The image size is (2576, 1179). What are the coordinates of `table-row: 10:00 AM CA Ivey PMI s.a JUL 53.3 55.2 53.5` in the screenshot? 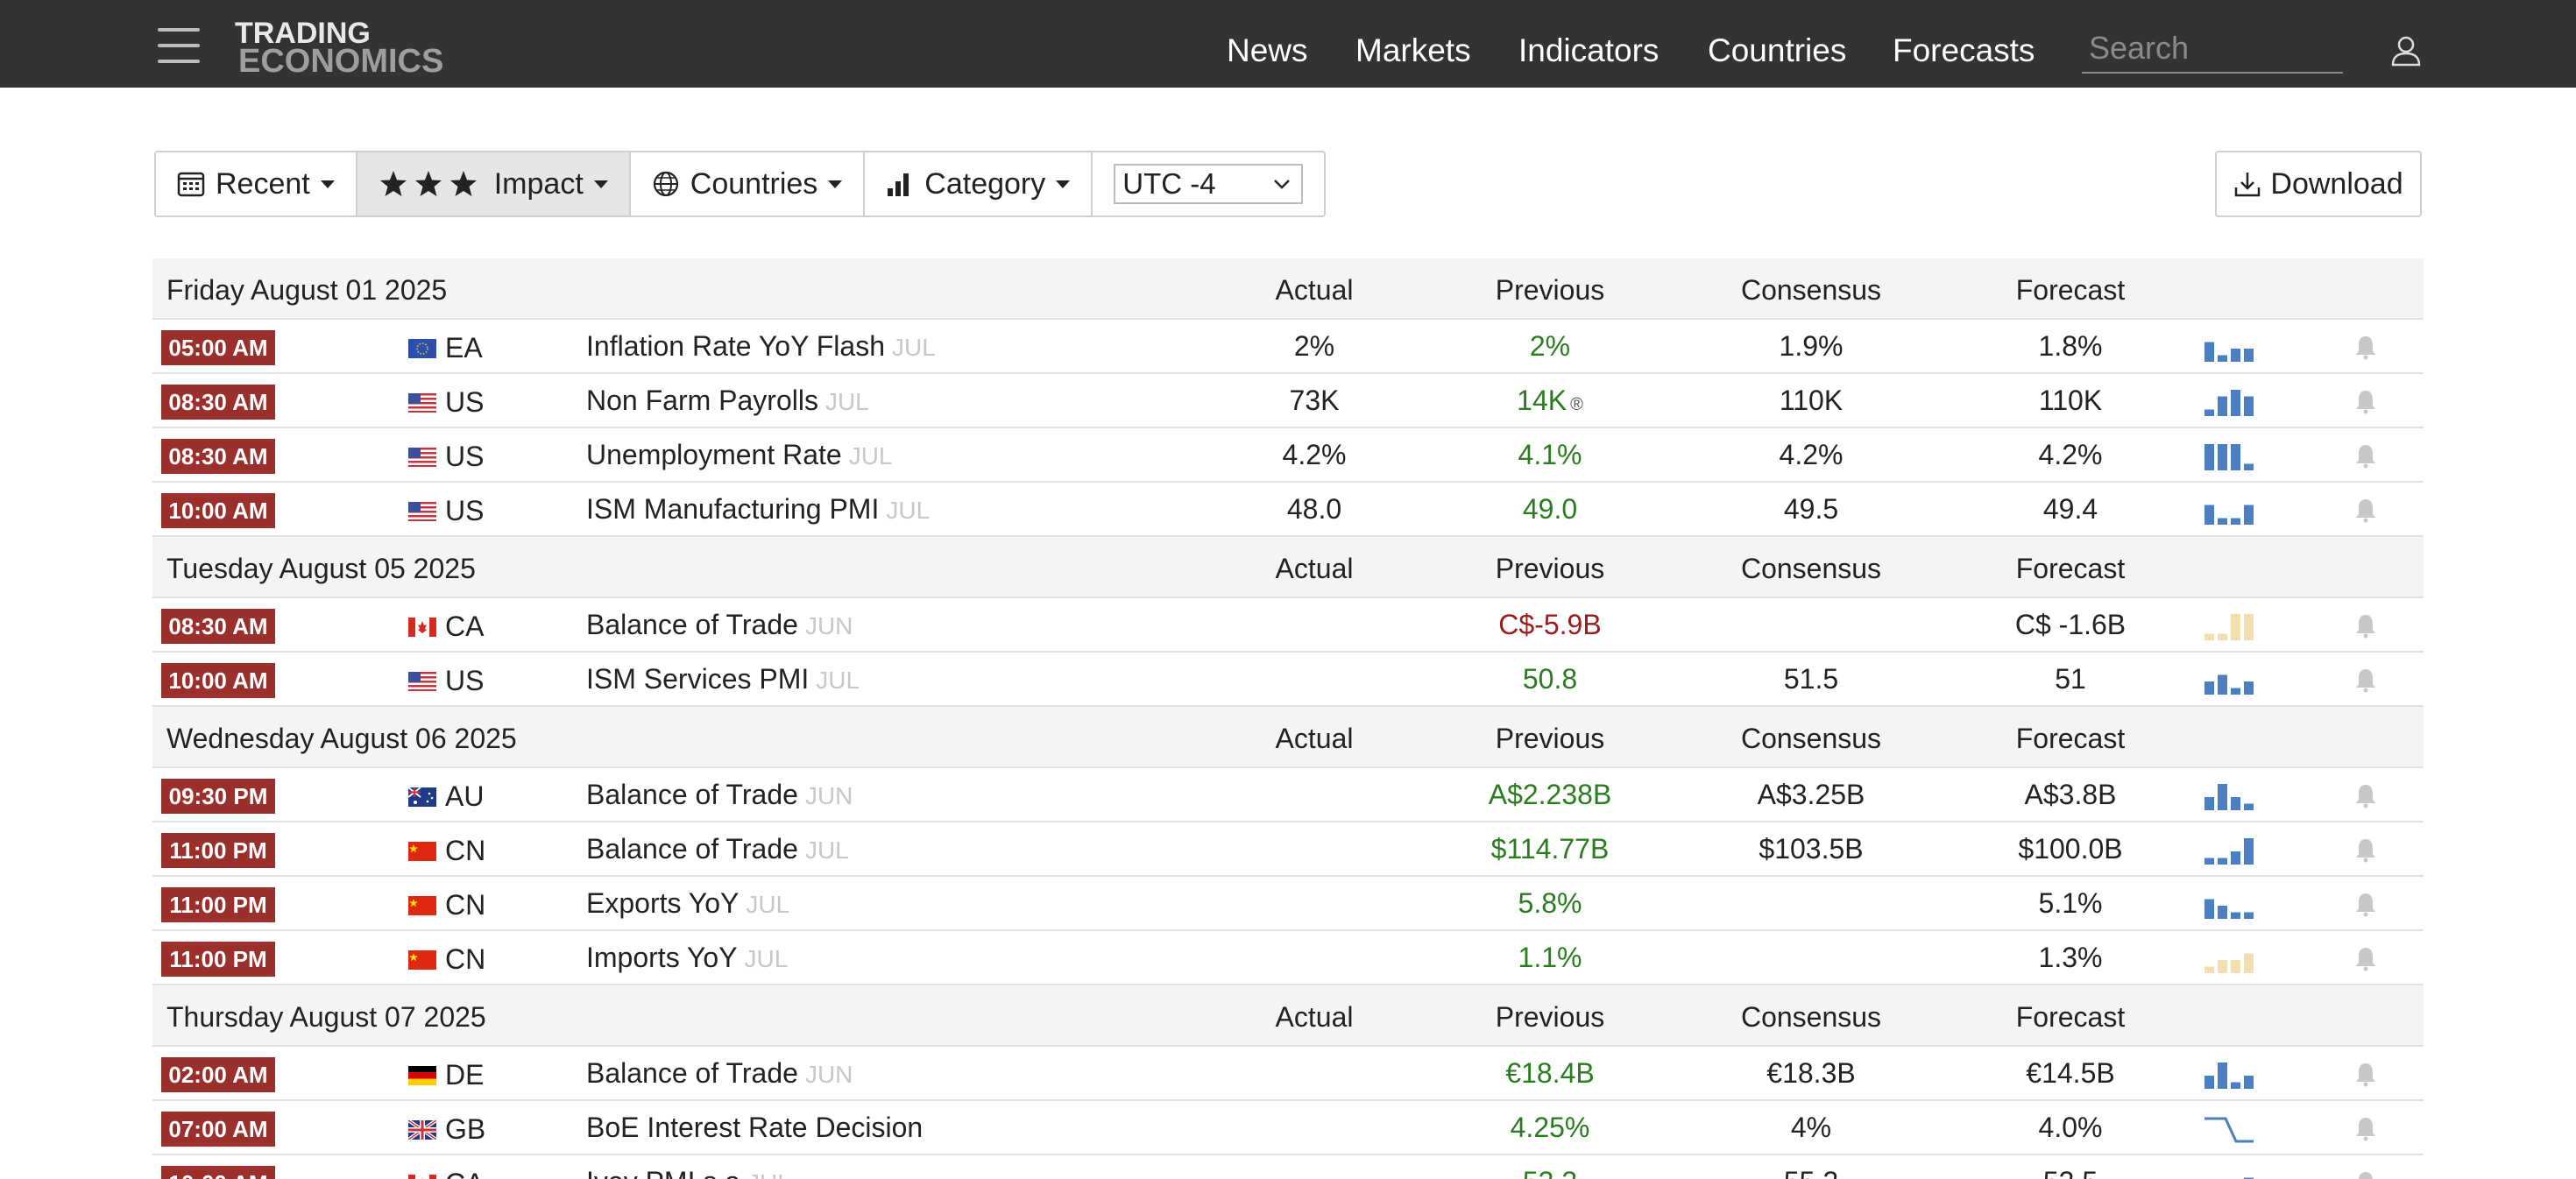 It's located at (1288, 1167).